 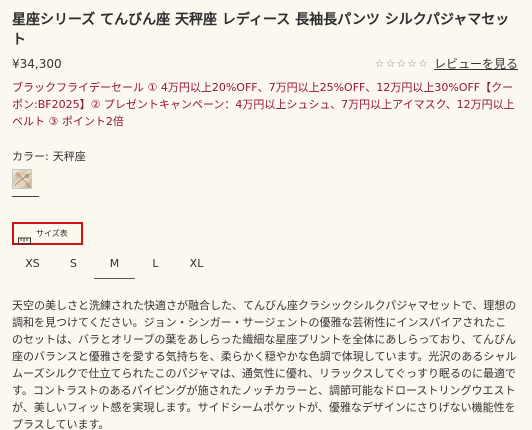 I want to click on rating-stars: ☆ ☆ ☆ ☆ ☆, so click(x=401, y=64).